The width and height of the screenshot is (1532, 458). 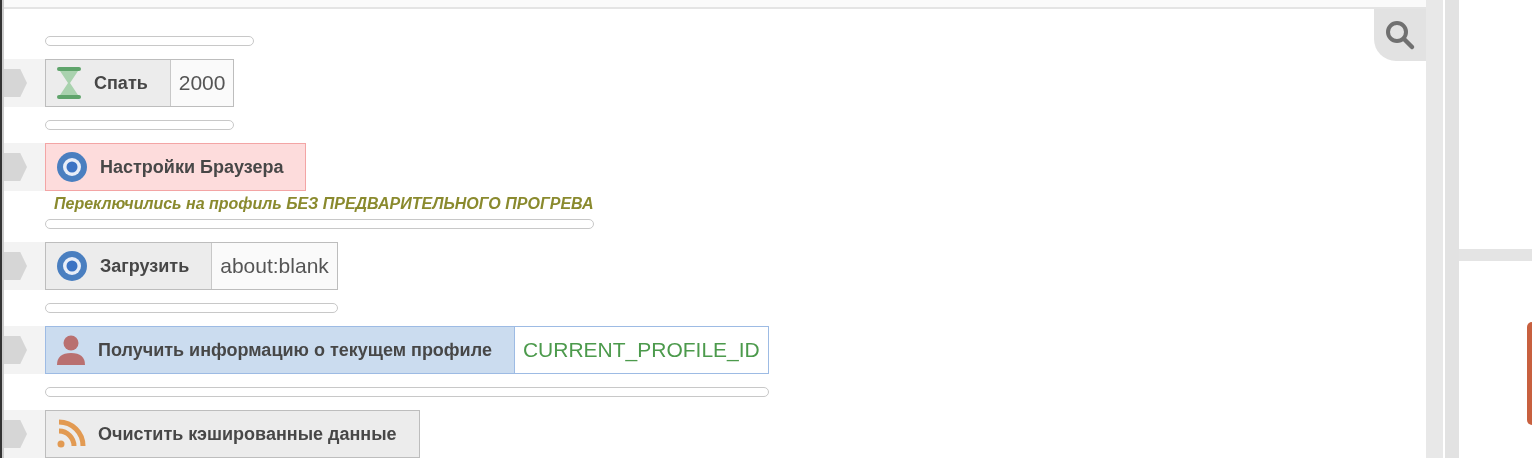 I want to click on action-label: Настройки Браузера, so click(x=192, y=167).